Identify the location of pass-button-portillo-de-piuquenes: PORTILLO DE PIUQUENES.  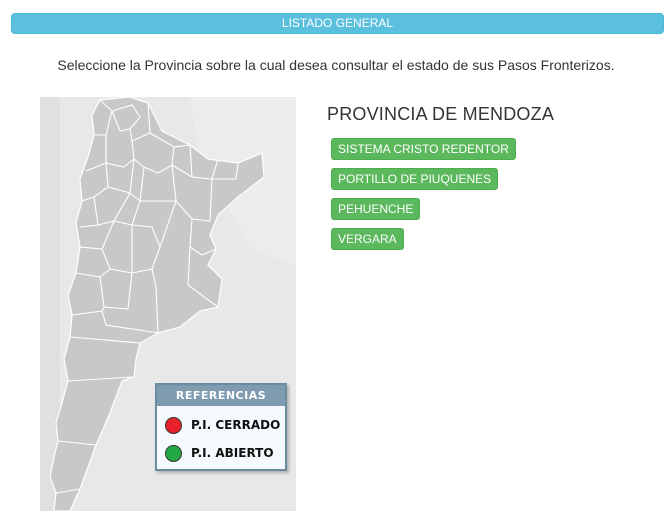
(415, 179).